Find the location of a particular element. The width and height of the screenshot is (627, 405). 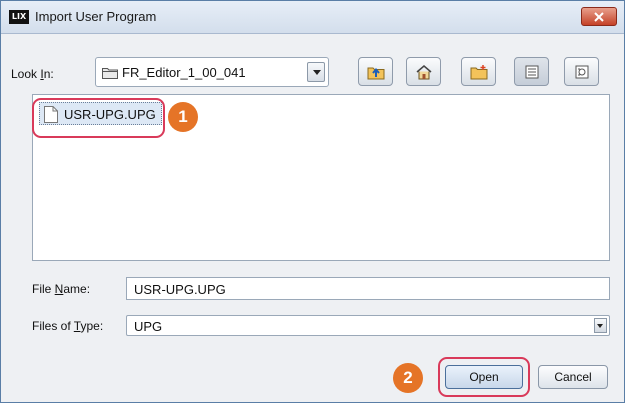

home-icon is located at coordinates (424, 72).